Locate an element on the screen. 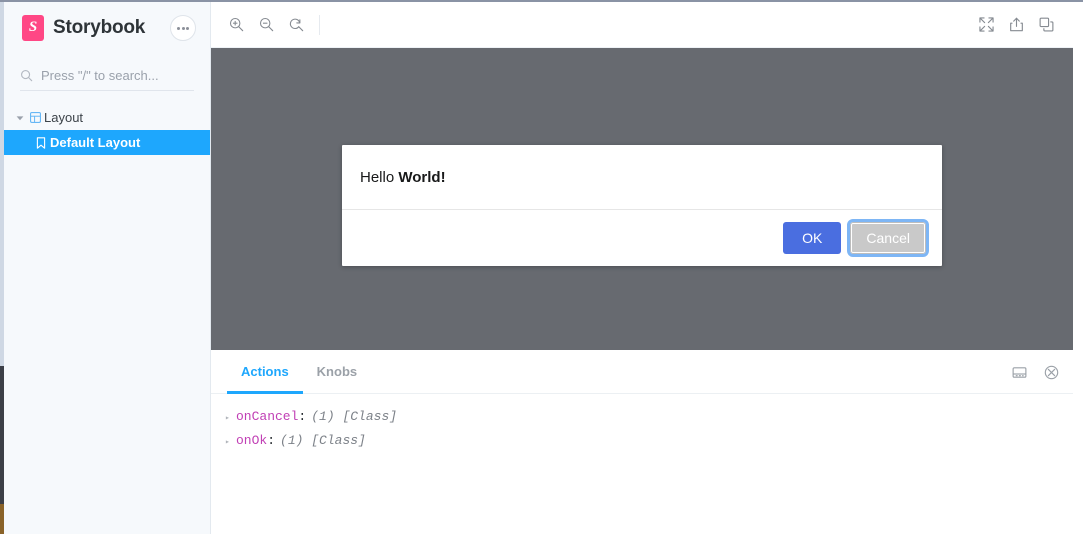 Image resolution: width=1083 pixels, height=534 pixels. toolbar-right-group is located at coordinates (1016, 25).